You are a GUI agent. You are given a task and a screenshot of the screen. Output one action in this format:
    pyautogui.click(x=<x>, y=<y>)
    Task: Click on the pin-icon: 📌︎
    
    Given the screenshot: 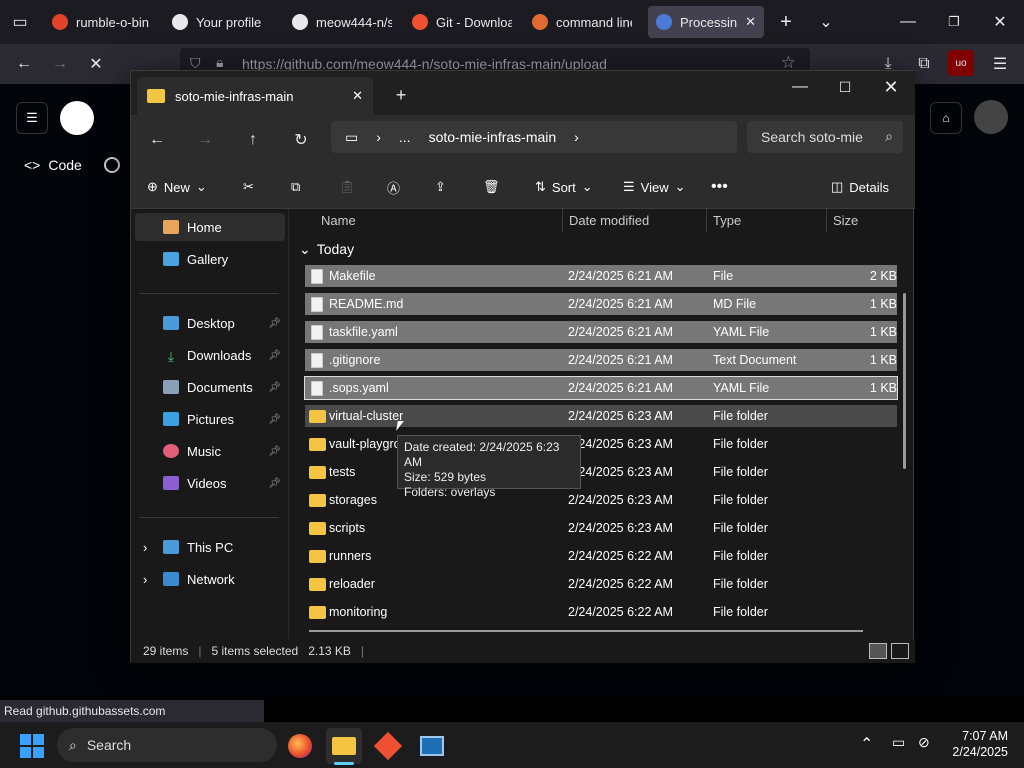 What is the action you would take?
    pyautogui.click(x=274, y=355)
    